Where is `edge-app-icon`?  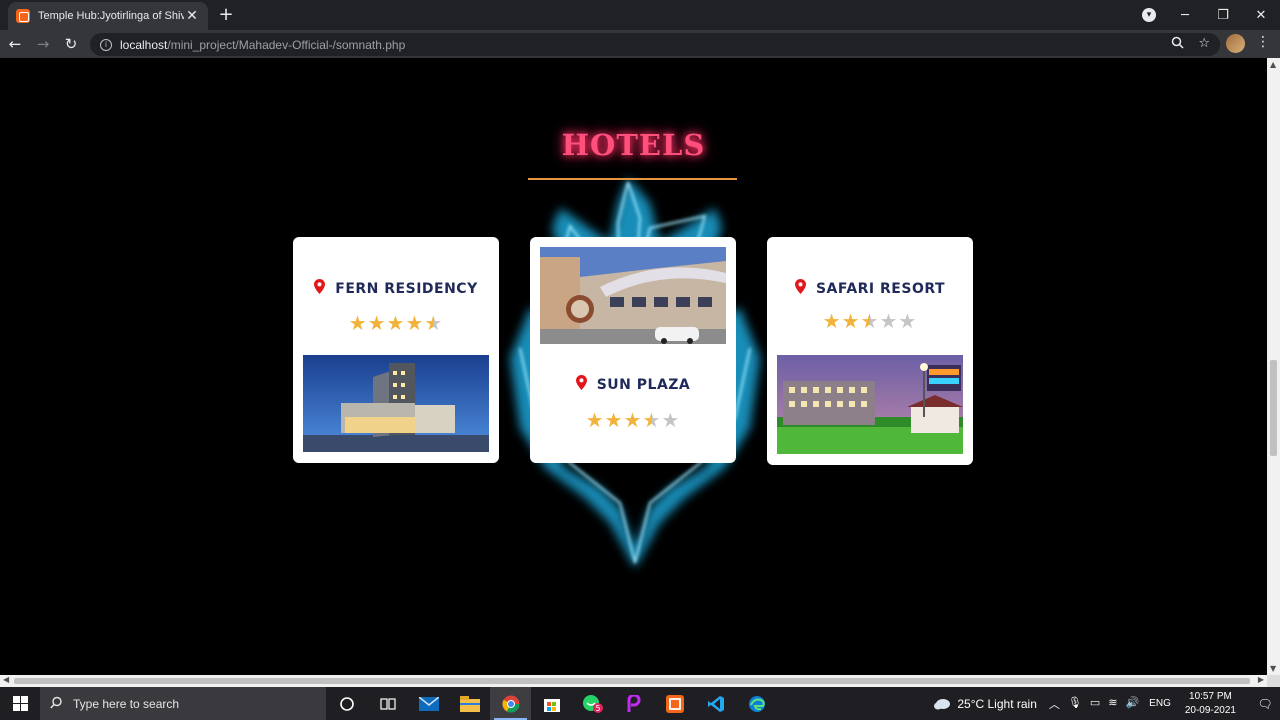 edge-app-icon is located at coordinates (756, 703).